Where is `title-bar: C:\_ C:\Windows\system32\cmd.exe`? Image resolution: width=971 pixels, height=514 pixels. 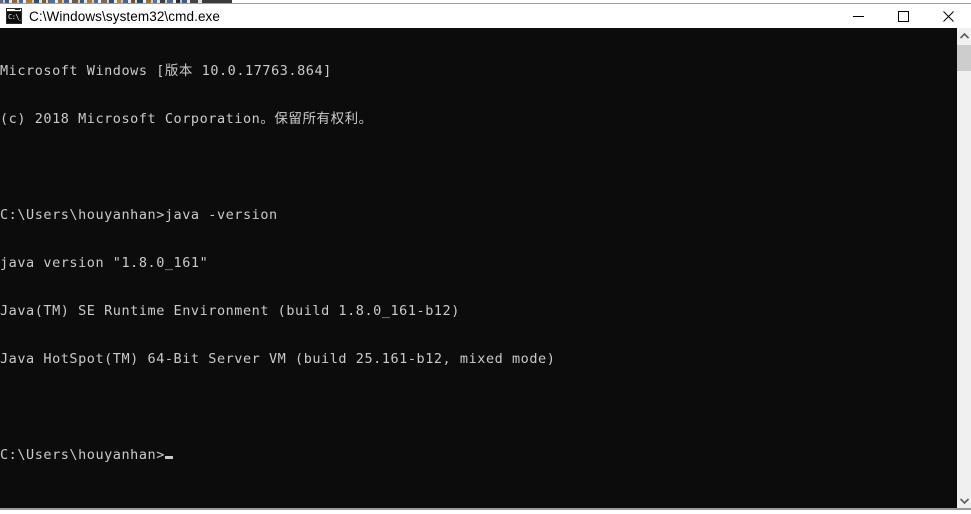 title-bar: C:\_ C:\Windows\system32\cmd.exe is located at coordinates (485, 16).